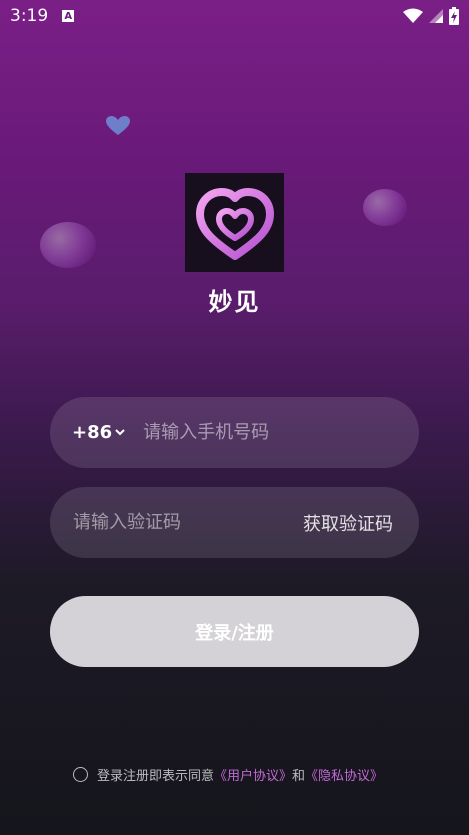  I want to click on agreement-text: 登录注册即表示同意《用户协议》和《隐私协议》, so click(240, 774).